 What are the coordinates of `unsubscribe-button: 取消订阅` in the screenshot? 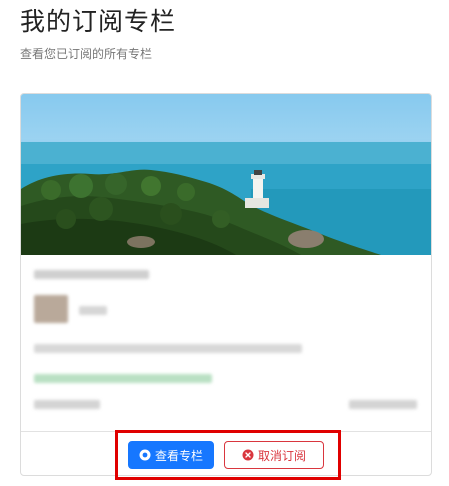 It's located at (274, 455).